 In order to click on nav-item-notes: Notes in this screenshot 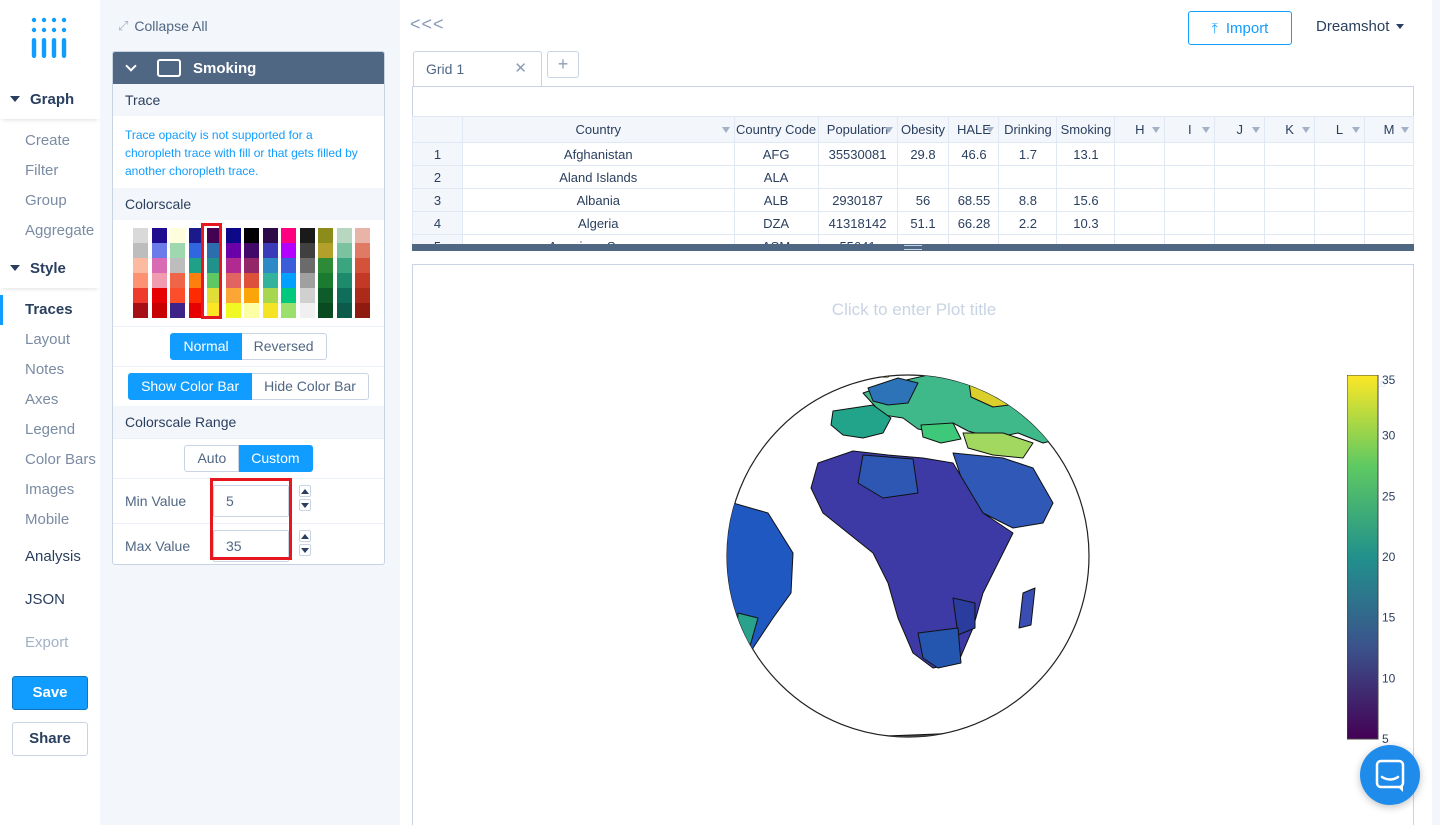, I will do `click(50, 370)`.